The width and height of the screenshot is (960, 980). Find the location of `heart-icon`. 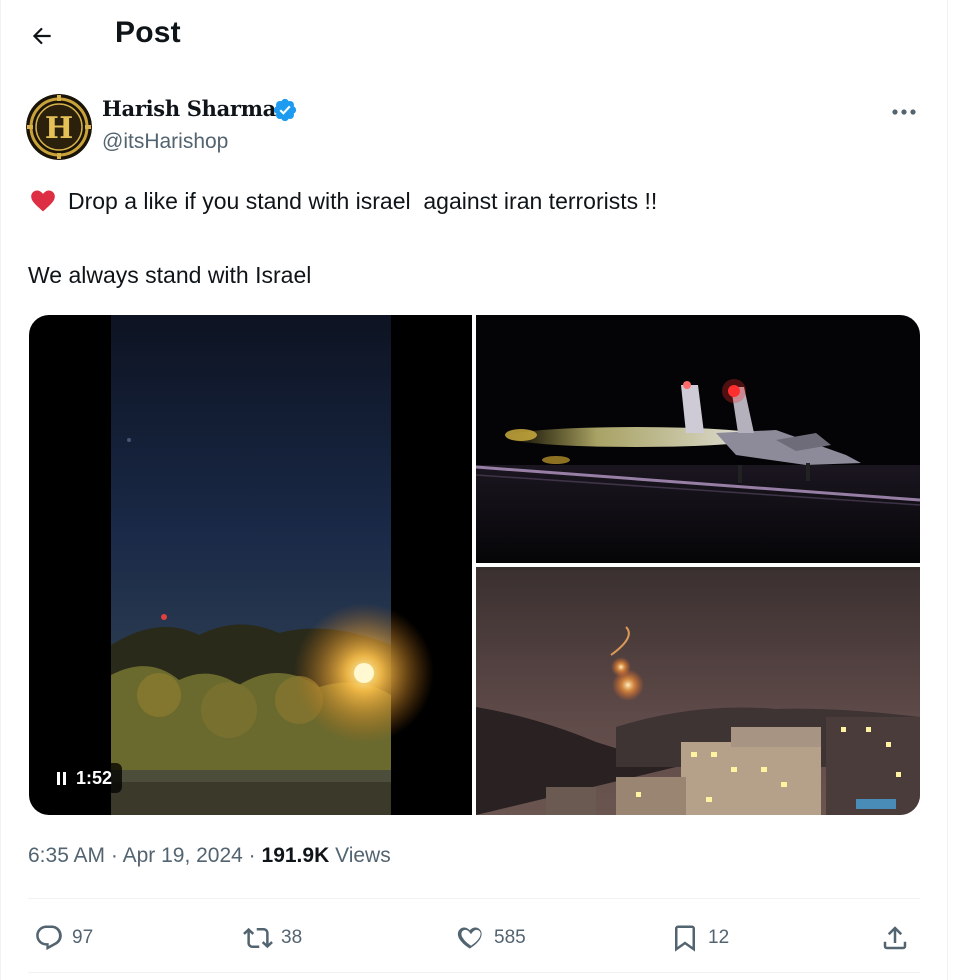

heart-icon is located at coordinates (43, 201).